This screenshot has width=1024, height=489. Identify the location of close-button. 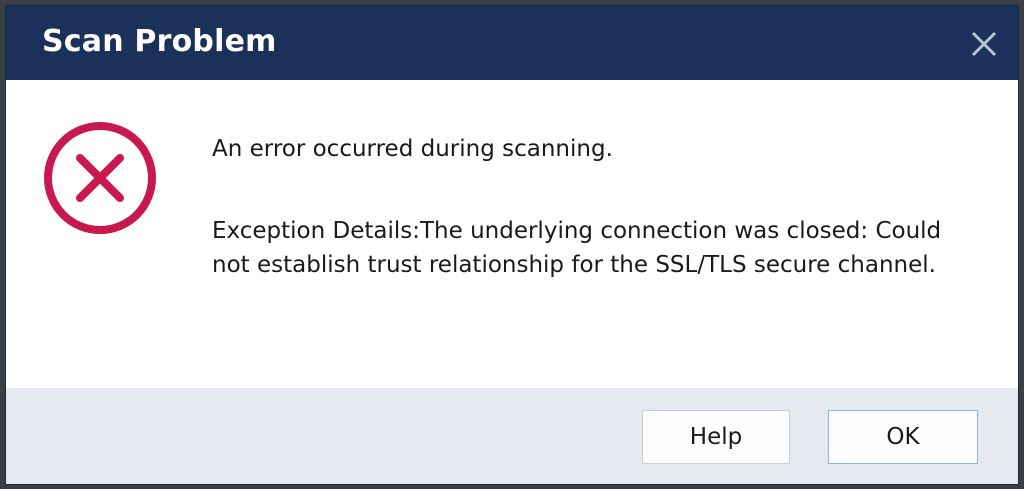
(984, 44).